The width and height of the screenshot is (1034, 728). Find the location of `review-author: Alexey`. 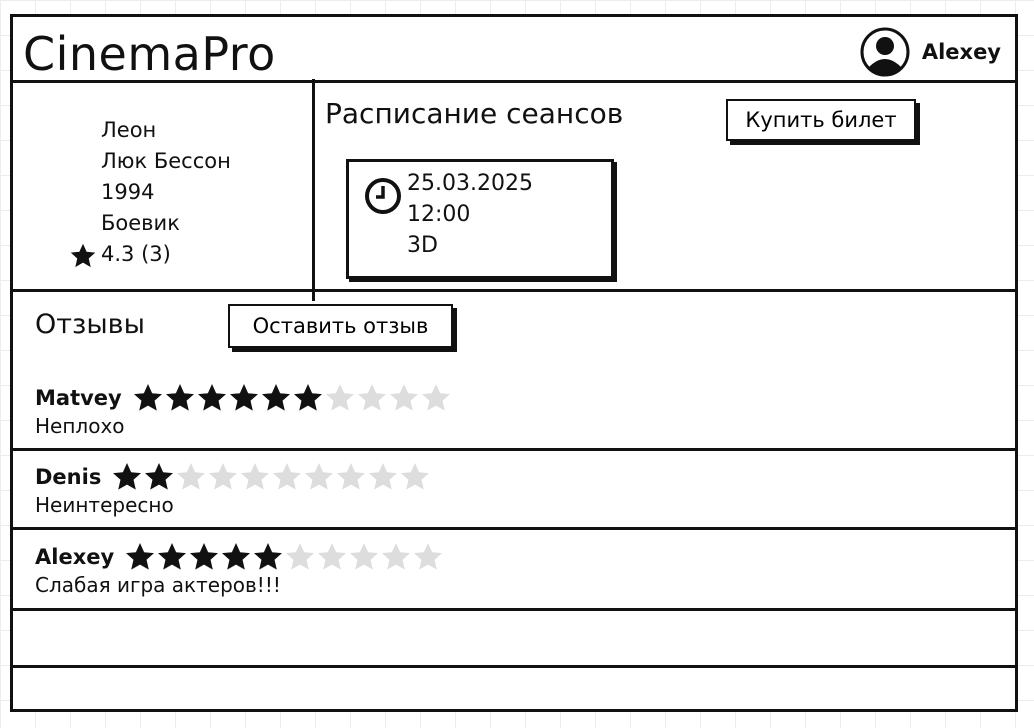

review-author: Alexey is located at coordinates (75, 557).